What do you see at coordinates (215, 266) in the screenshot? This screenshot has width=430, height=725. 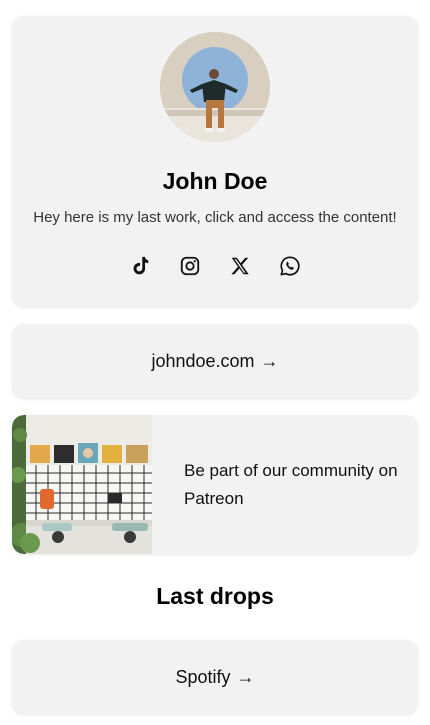 I see `social-links` at bounding box center [215, 266].